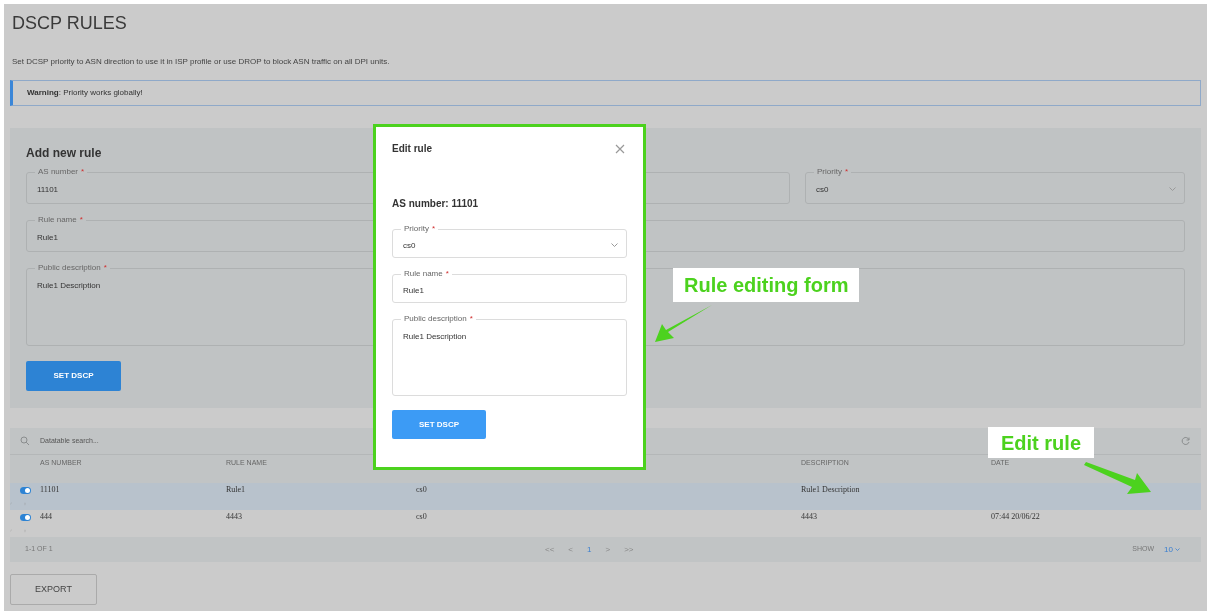 This screenshot has width=1207, height=611. I want to click on table-row: 11101 Rule1 cs0 Rule1 Description, so click(605, 496).